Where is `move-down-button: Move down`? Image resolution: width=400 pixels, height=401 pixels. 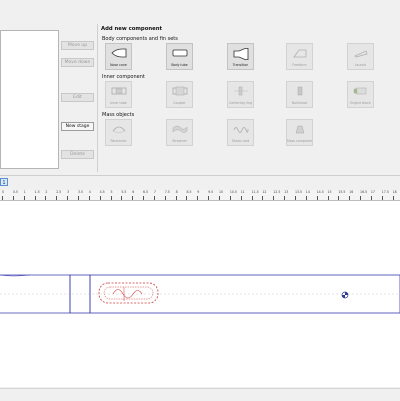
move-down-button: Move down is located at coordinates (77, 62).